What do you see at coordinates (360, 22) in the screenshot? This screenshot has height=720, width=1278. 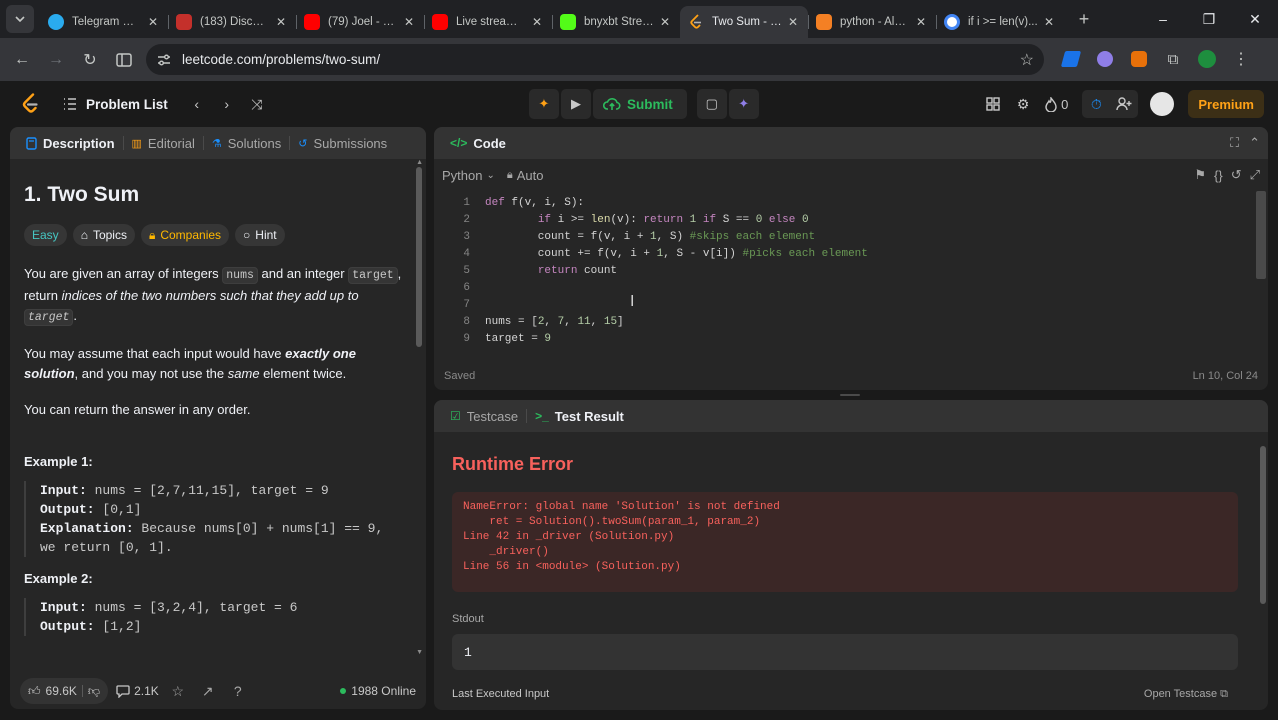 I see `browser-tab: (79) Joel - Yo... ✕` at bounding box center [360, 22].